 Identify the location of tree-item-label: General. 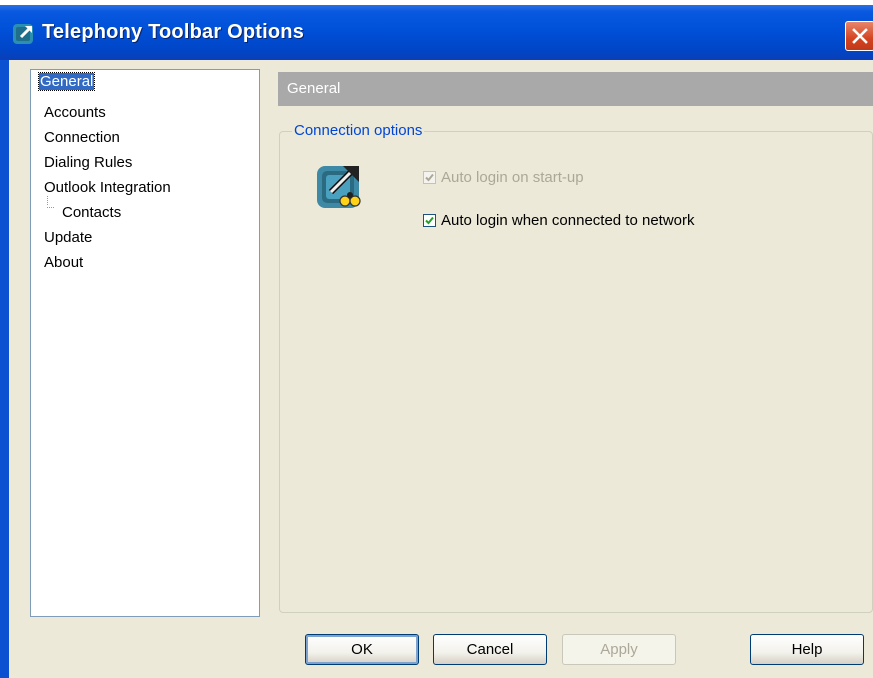
(66, 81).